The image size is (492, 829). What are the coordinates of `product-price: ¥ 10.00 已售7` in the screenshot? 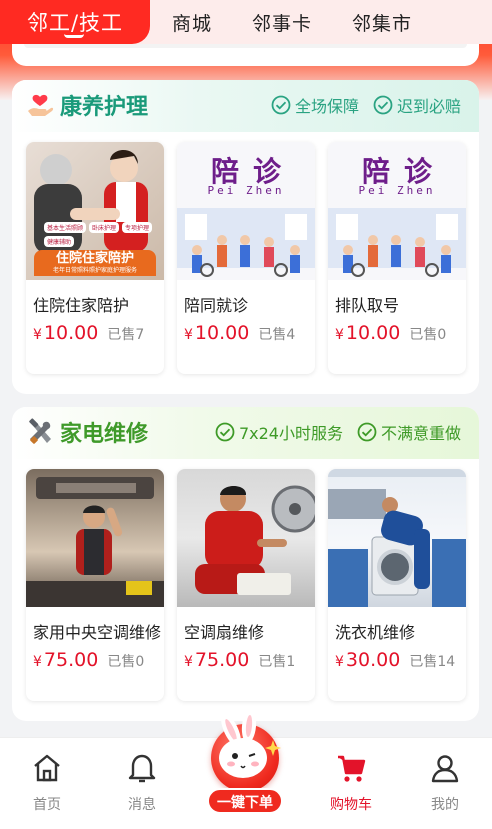 It's located at (88, 333).